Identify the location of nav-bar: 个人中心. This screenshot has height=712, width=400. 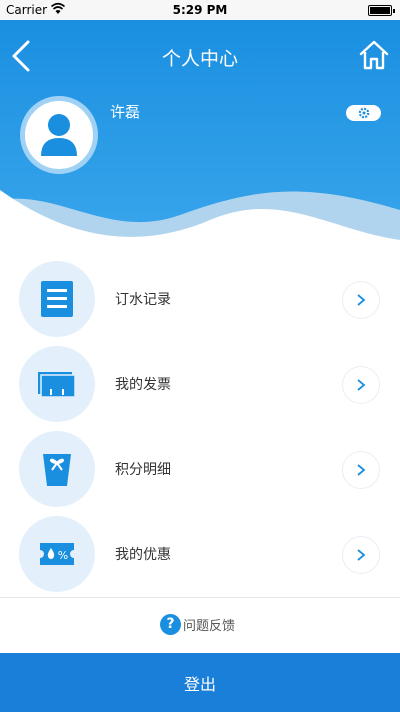
(200, 56).